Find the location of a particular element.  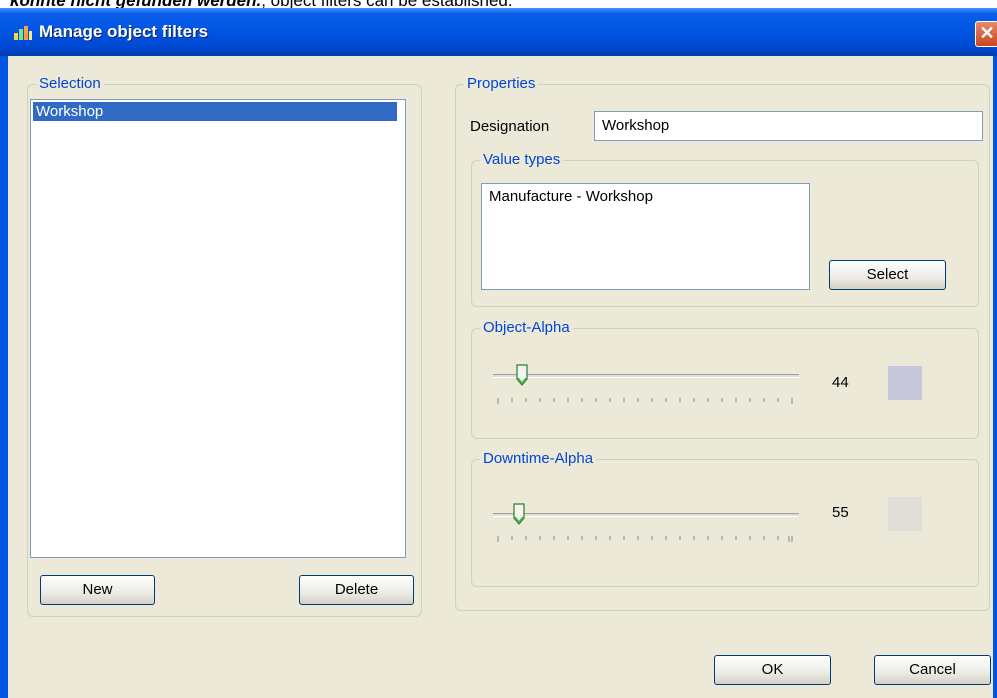

downtime-alpha-slider-track is located at coordinates (646, 515).